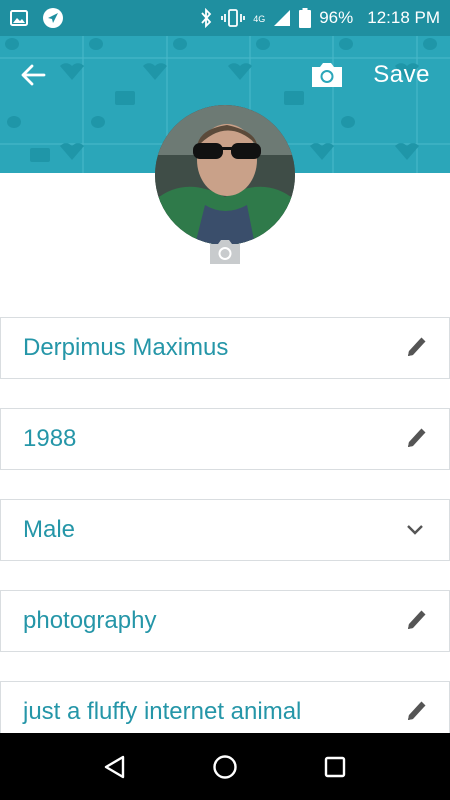 The image size is (450, 800). Describe the element at coordinates (282, 18) in the screenshot. I see `signal-icon` at that location.